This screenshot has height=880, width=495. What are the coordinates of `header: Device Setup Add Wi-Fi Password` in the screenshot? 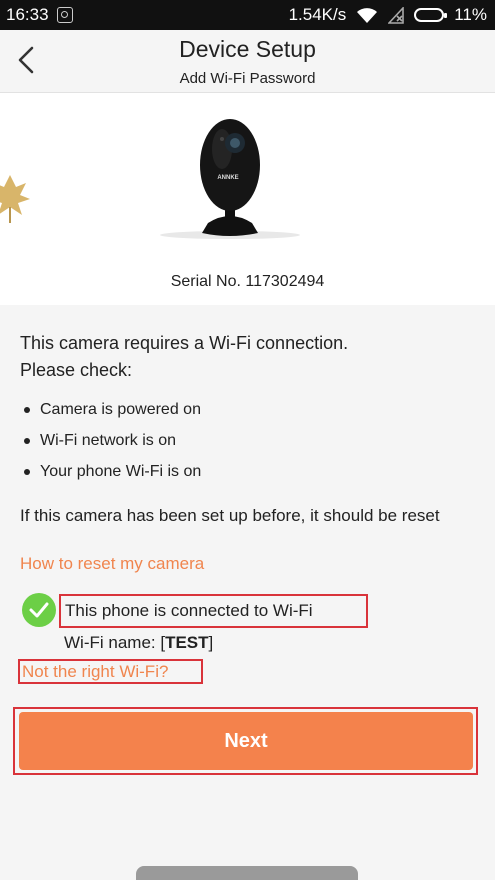 It's located at (247, 61).